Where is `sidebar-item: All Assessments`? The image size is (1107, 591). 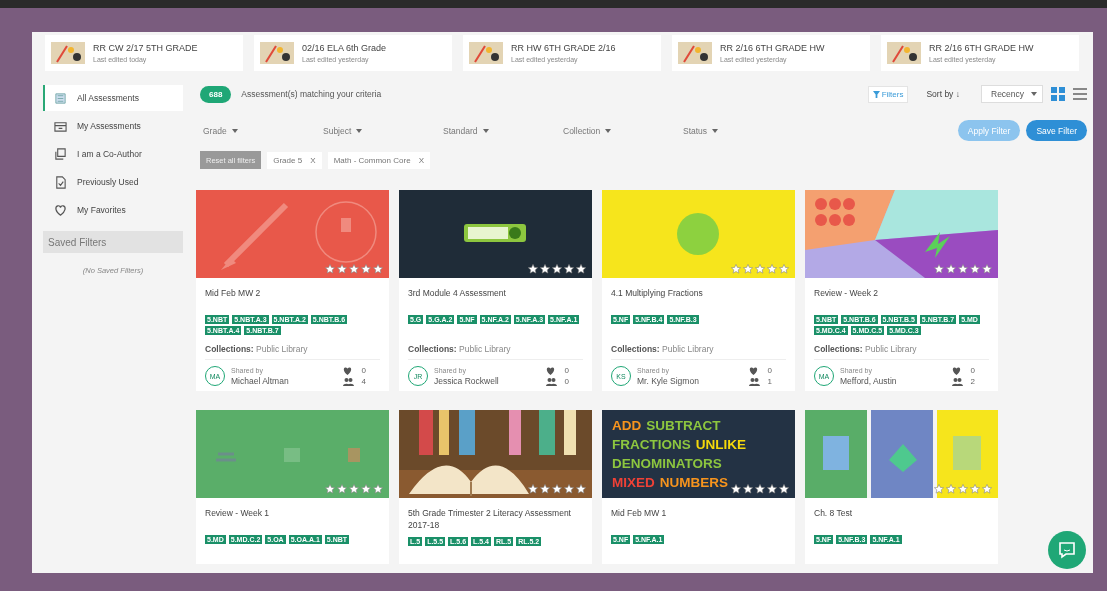 sidebar-item: All Assessments is located at coordinates (113, 98).